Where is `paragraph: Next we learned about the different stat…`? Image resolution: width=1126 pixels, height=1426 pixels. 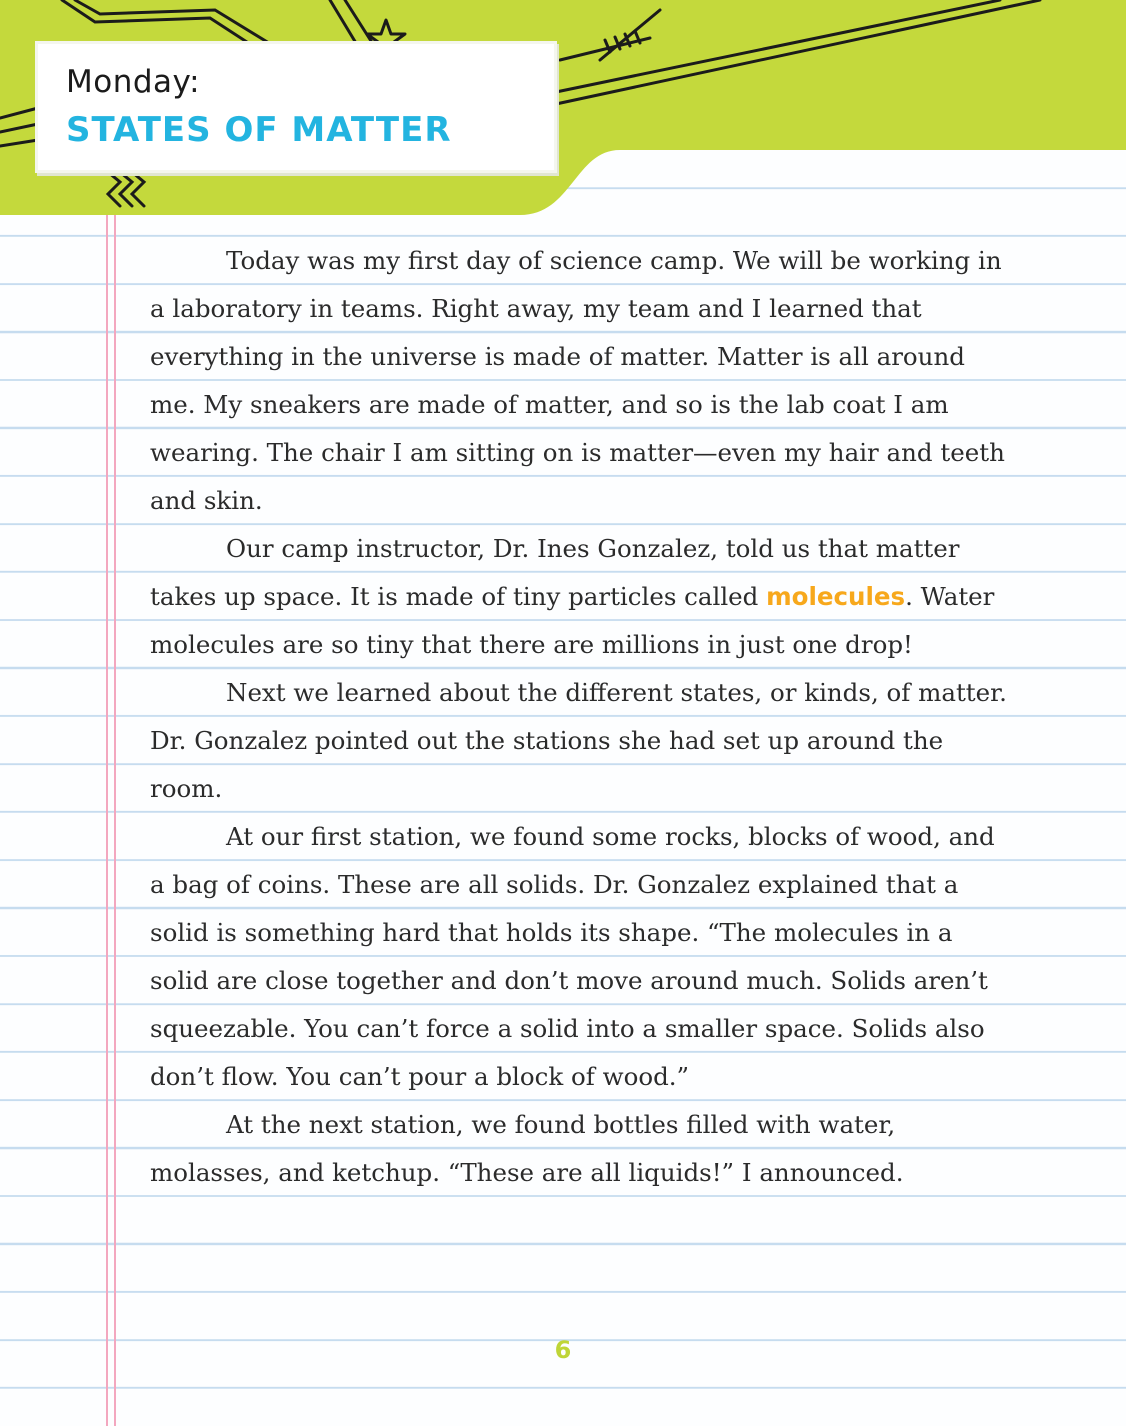 paragraph: Next we learned about the different stat… is located at coordinates (578, 740).